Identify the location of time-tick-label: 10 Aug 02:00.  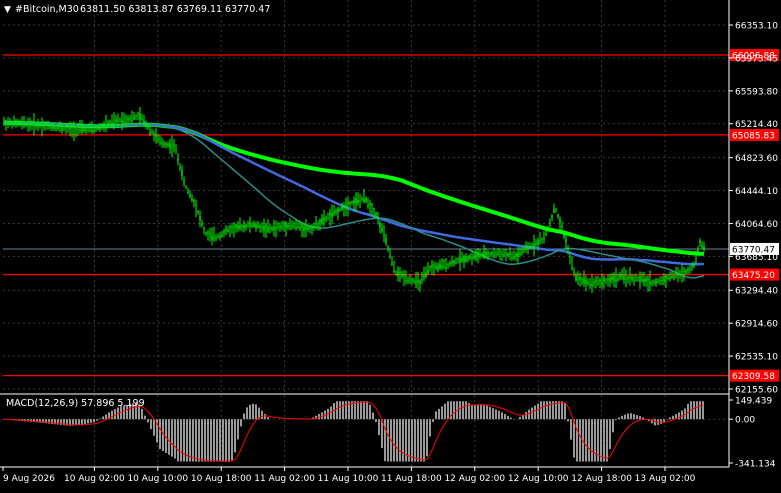
(94, 479).